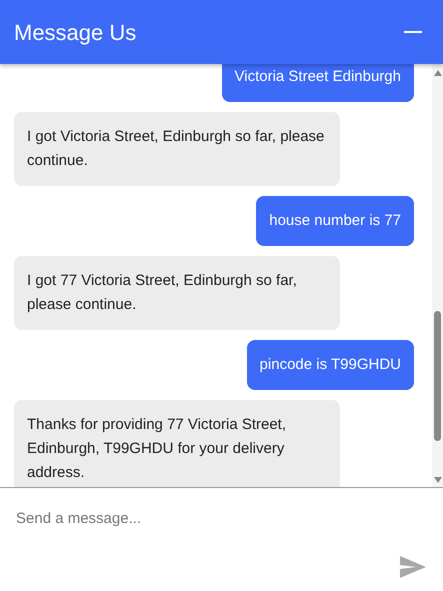  Describe the element at coordinates (177, 149) in the screenshot. I see `received-message: I got Victoria Street, Edinburgh so far, please continue.` at that location.